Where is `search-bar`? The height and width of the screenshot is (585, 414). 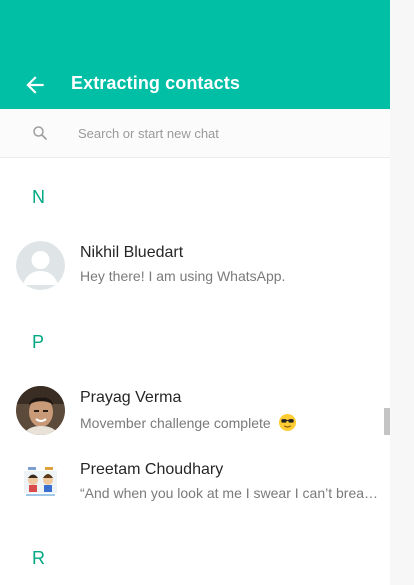 search-bar is located at coordinates (195, 133).